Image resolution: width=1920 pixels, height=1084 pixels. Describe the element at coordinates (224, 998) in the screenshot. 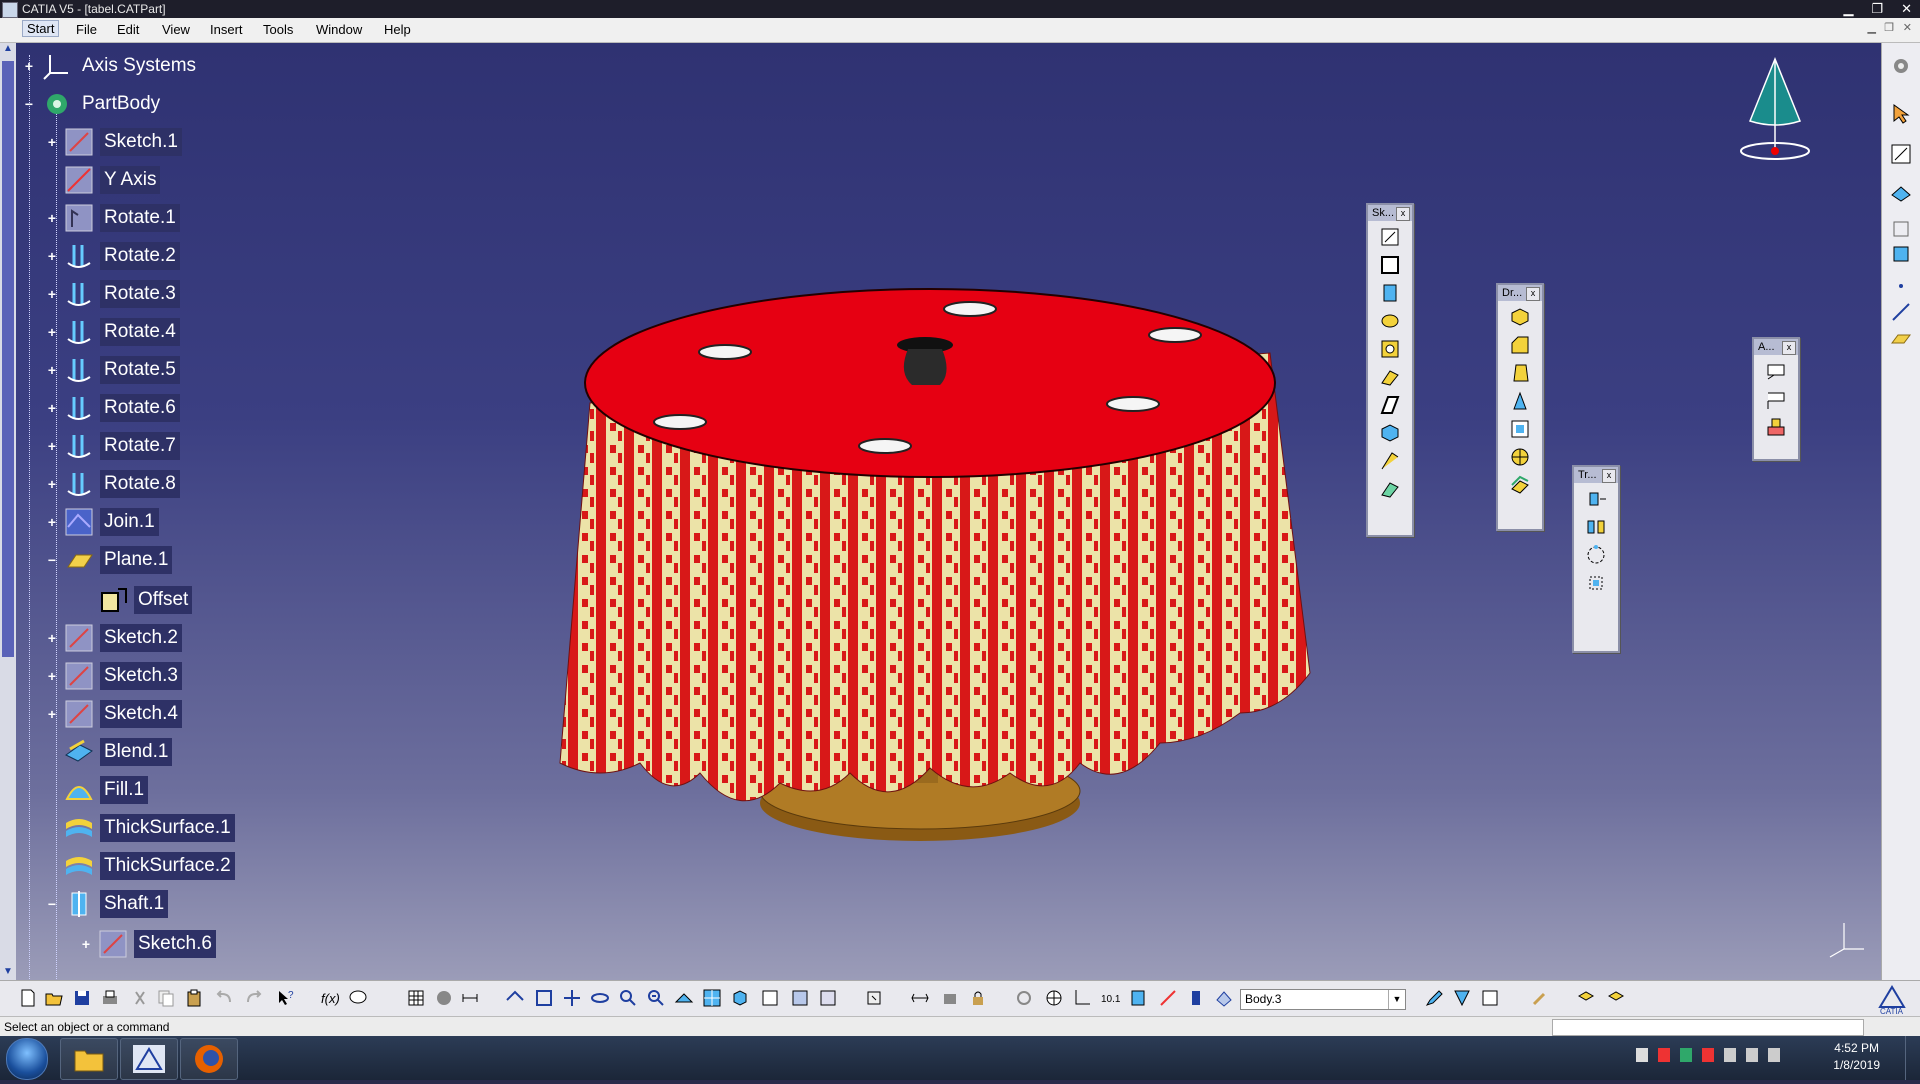

I see `undo-icon` at that location.